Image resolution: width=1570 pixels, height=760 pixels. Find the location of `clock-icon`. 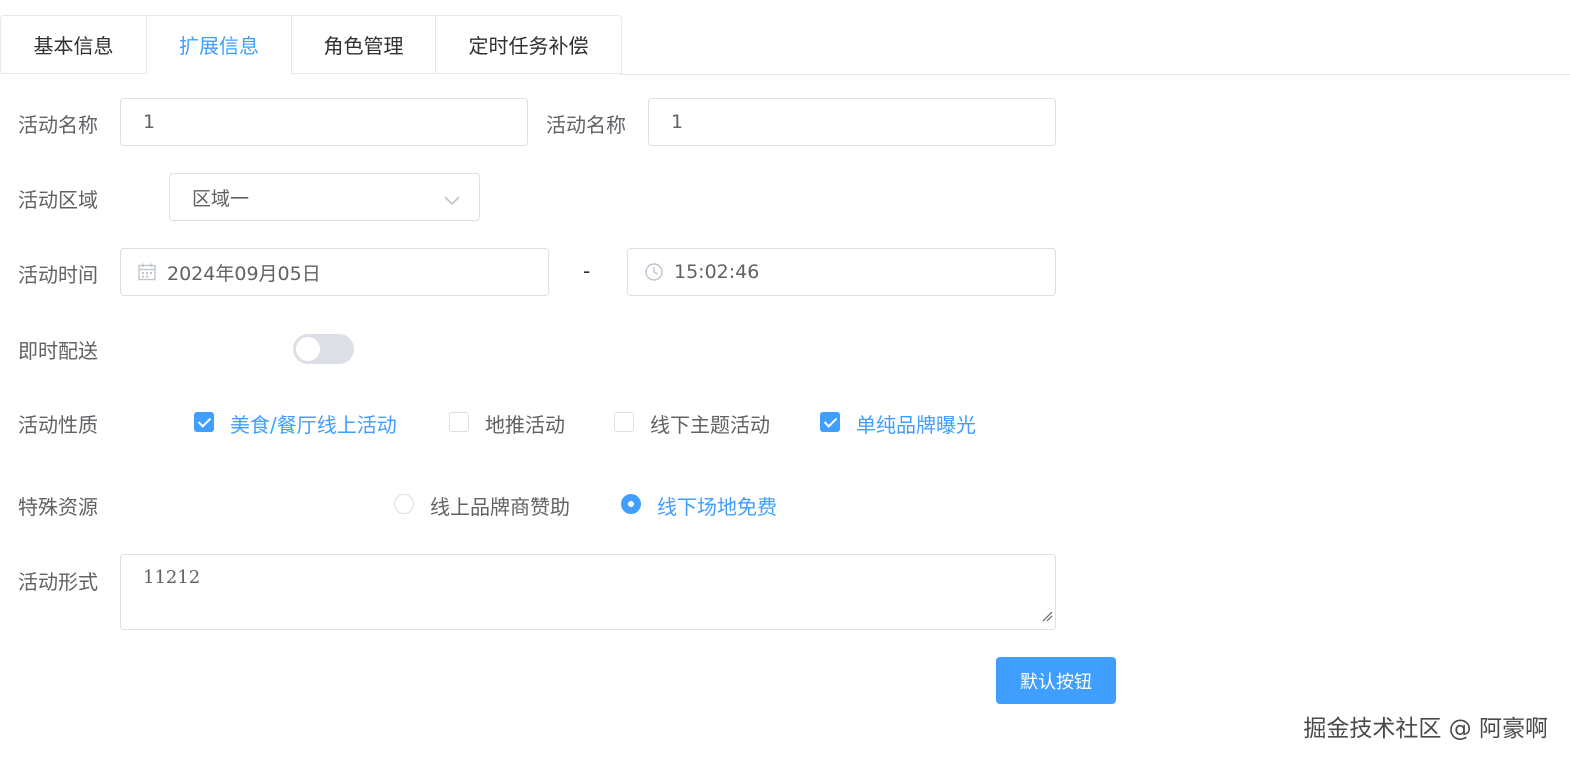

clock-icon is located at coordinates (654, 272).